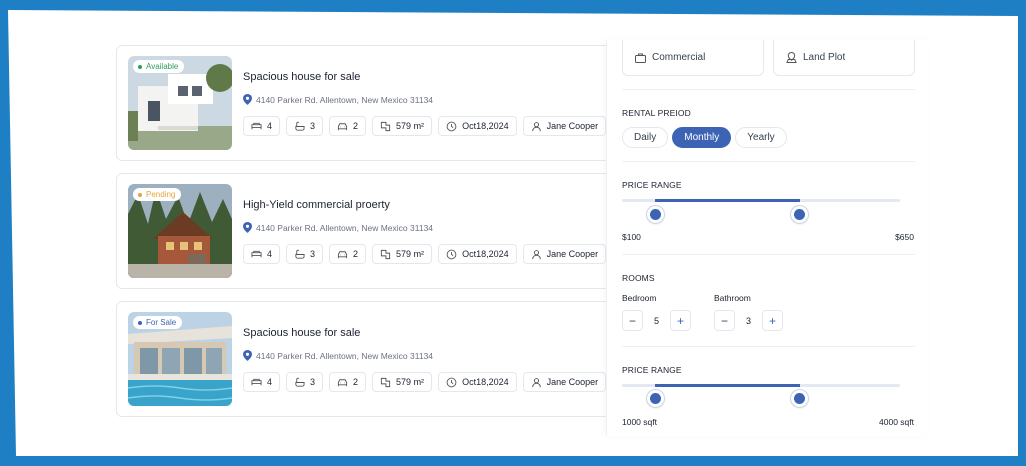 The image size is (1026, 466). What do you see at coordinates (652, 370) in the screenshot?
I see `area-range-label: PRICE RANGE` at bounding box center [652, 370].